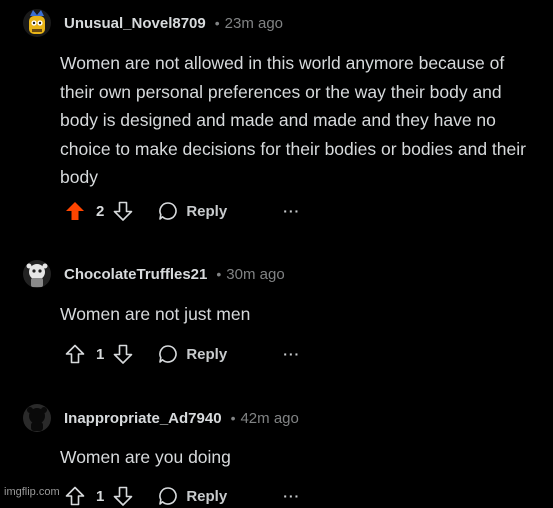 This screenshot has width=553, height=508. I want to click on comment-actions: 2 Reply ···, so click(182, 211).